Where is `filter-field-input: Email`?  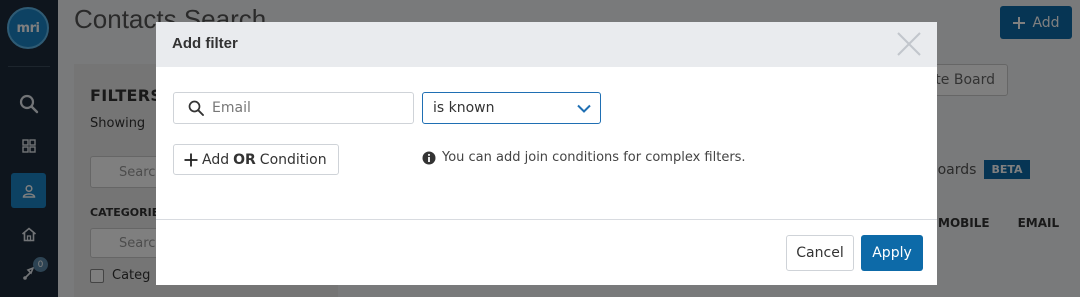 filter-field-input: Email is located at coordinates (293, 108).